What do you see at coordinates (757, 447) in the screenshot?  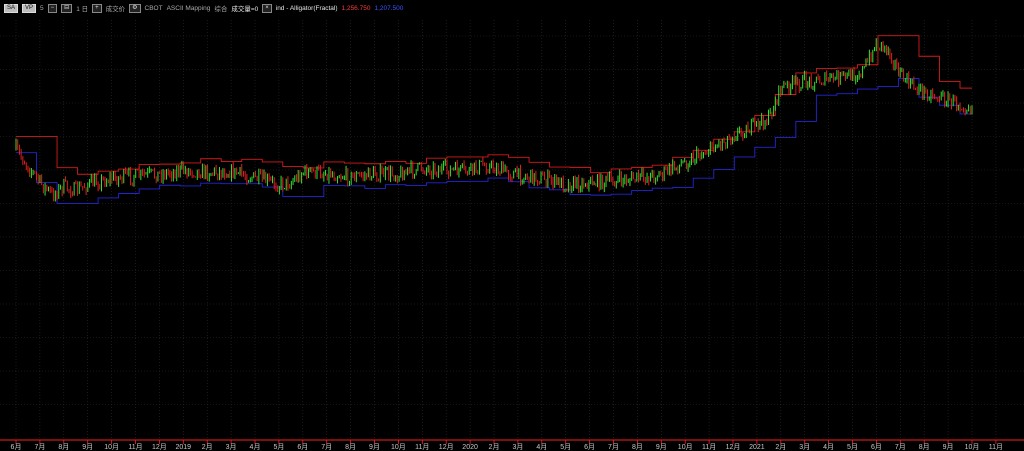 I see `x-tick-label: 2021` at bounding box center [757, 447].